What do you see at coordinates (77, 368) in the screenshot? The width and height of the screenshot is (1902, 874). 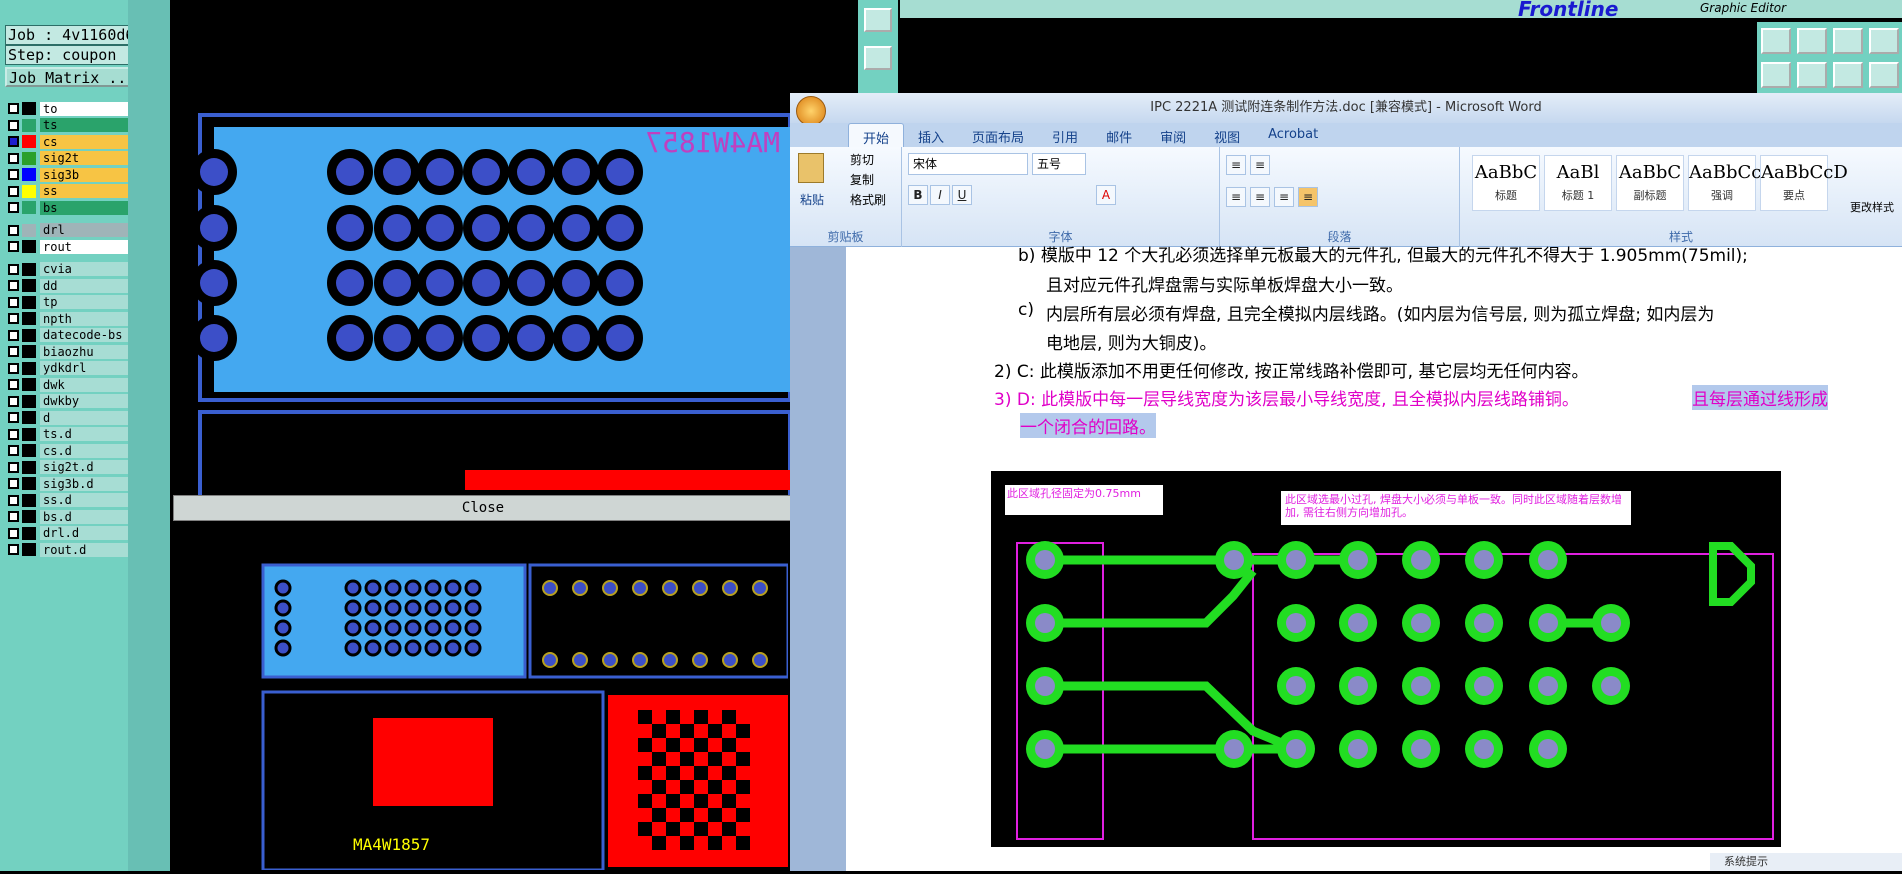 I see `layer-row: ydkdrl` at bounding box center [77, 368].